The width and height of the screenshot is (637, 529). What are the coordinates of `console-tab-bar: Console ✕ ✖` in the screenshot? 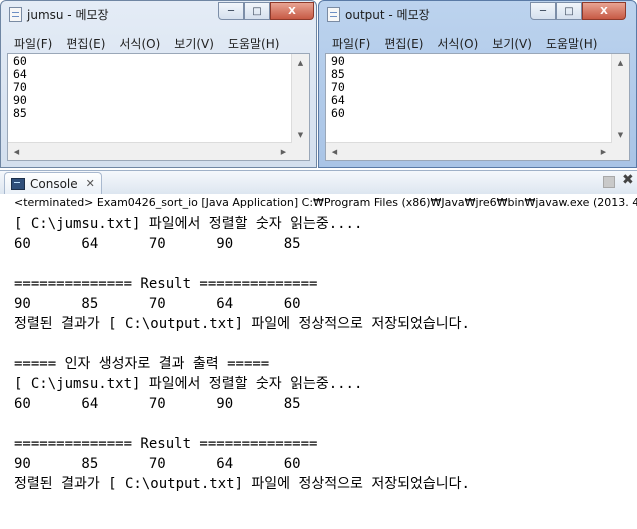 It's located at (318, 182).